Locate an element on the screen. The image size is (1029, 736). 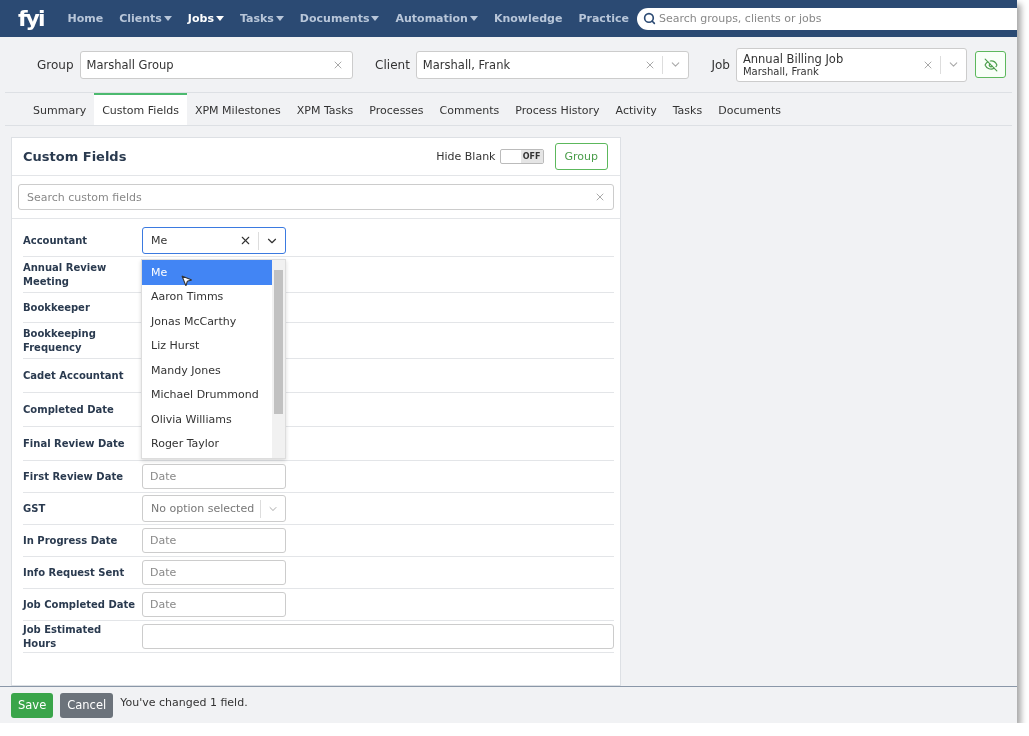
nav-item: Documents is located at coordinates (339, 18).